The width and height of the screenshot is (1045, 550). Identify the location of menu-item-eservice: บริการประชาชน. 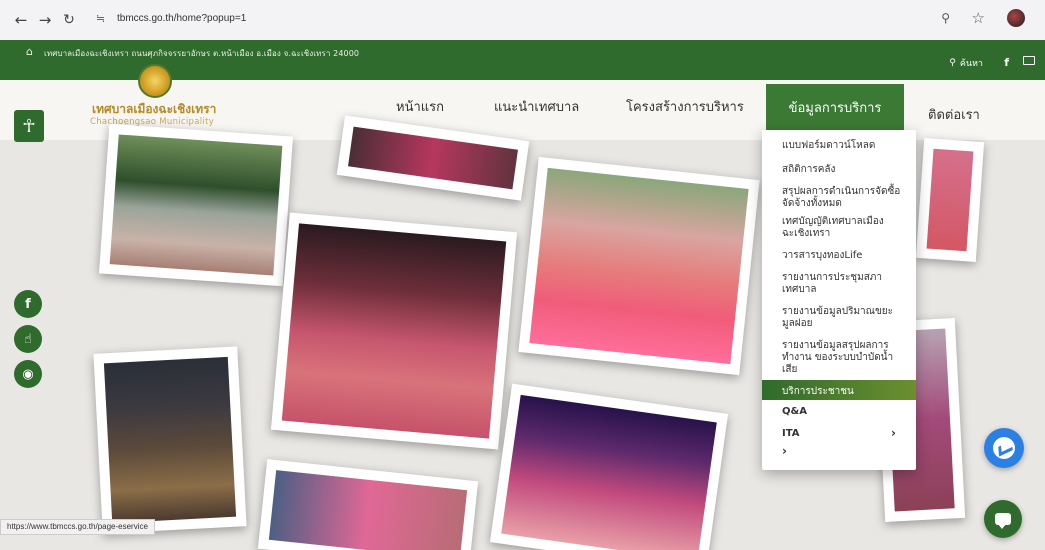
(839, 390).